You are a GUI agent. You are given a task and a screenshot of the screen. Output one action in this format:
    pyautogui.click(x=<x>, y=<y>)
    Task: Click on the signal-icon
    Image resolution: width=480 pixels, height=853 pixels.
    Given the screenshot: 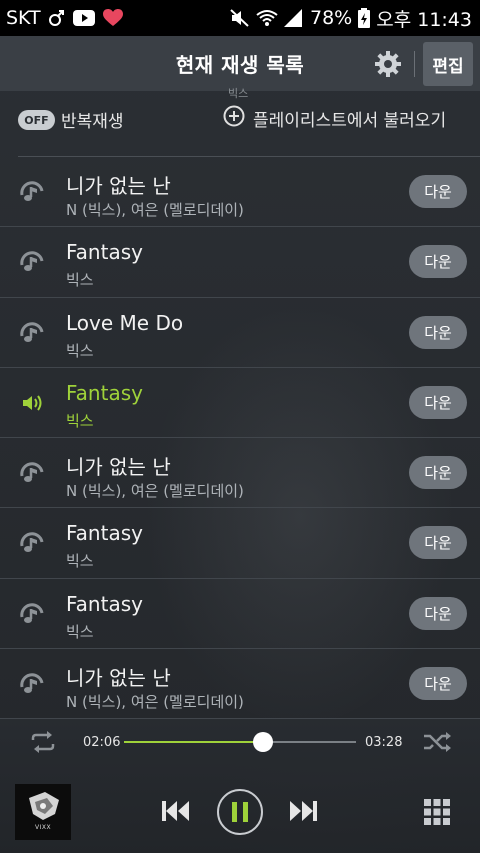 What is the action you would take?
    pyautogui.click(x=294, y=18)
    